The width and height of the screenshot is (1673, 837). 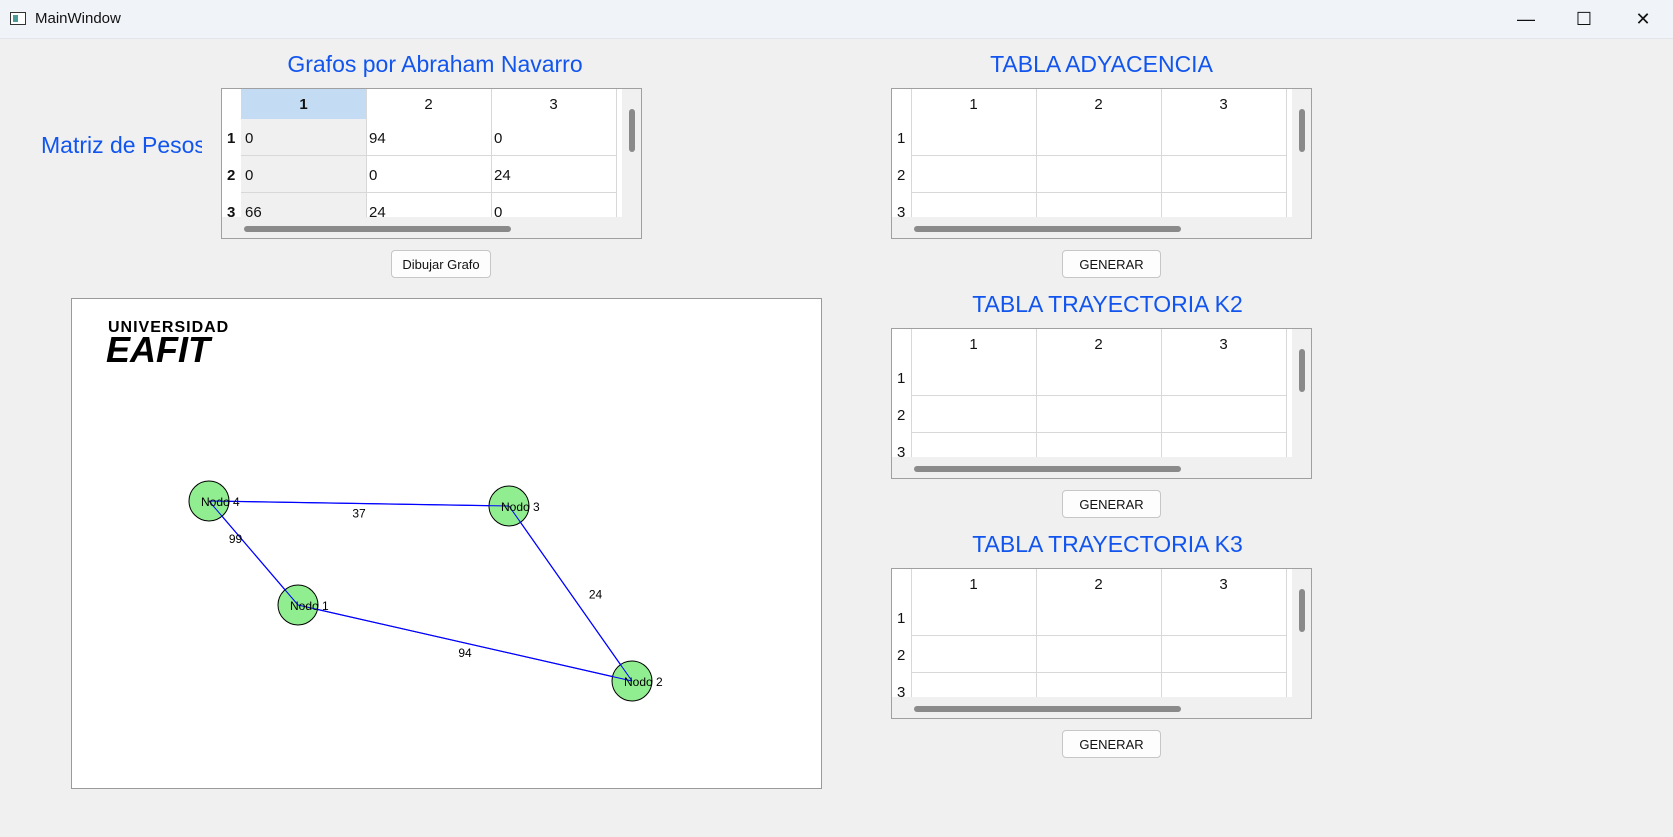 What do you see at coordinates (643, 682) in the screenshot?
I see `graph-node-label: Nodo 2` at bounding box center [643, 682].